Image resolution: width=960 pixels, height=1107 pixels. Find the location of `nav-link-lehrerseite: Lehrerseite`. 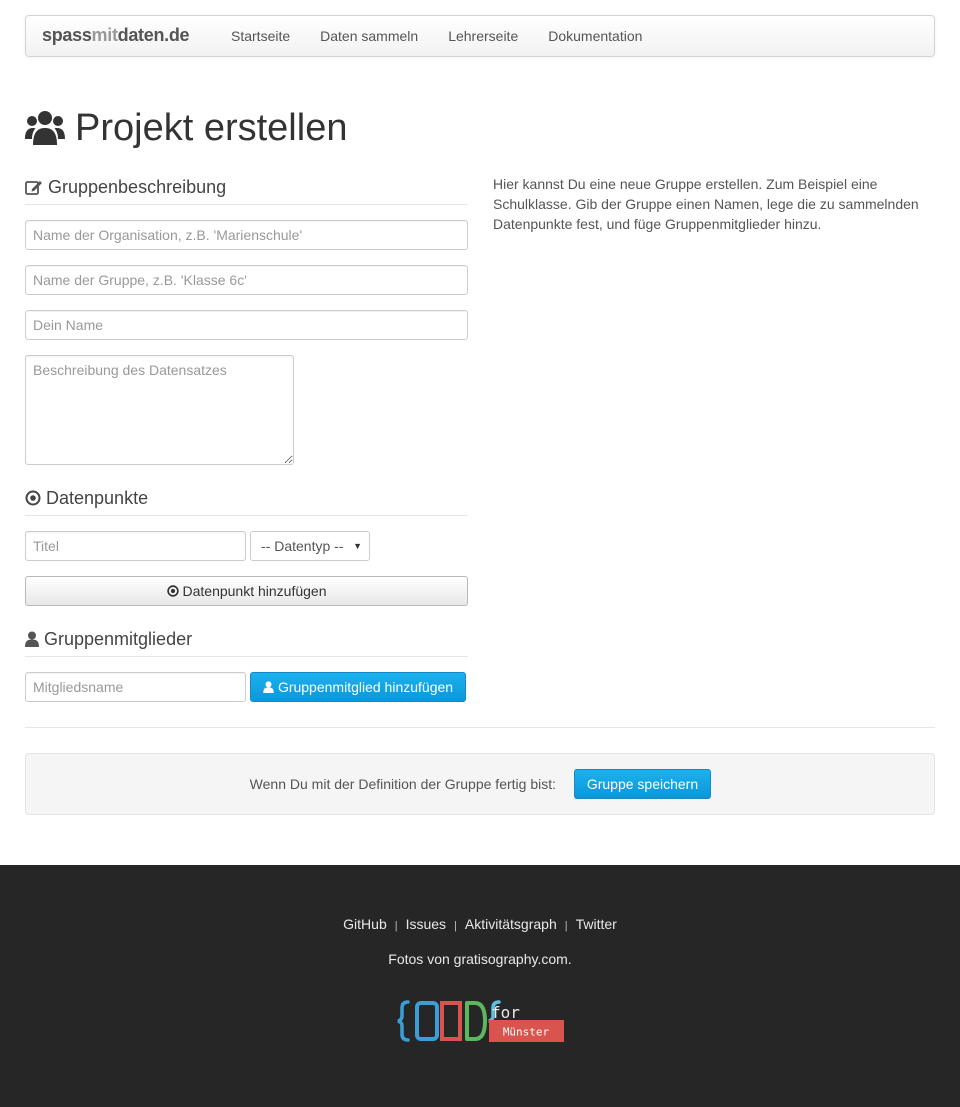

nav-link-lehrerseite: Lehrerseite is located at coordinates (483, 36).